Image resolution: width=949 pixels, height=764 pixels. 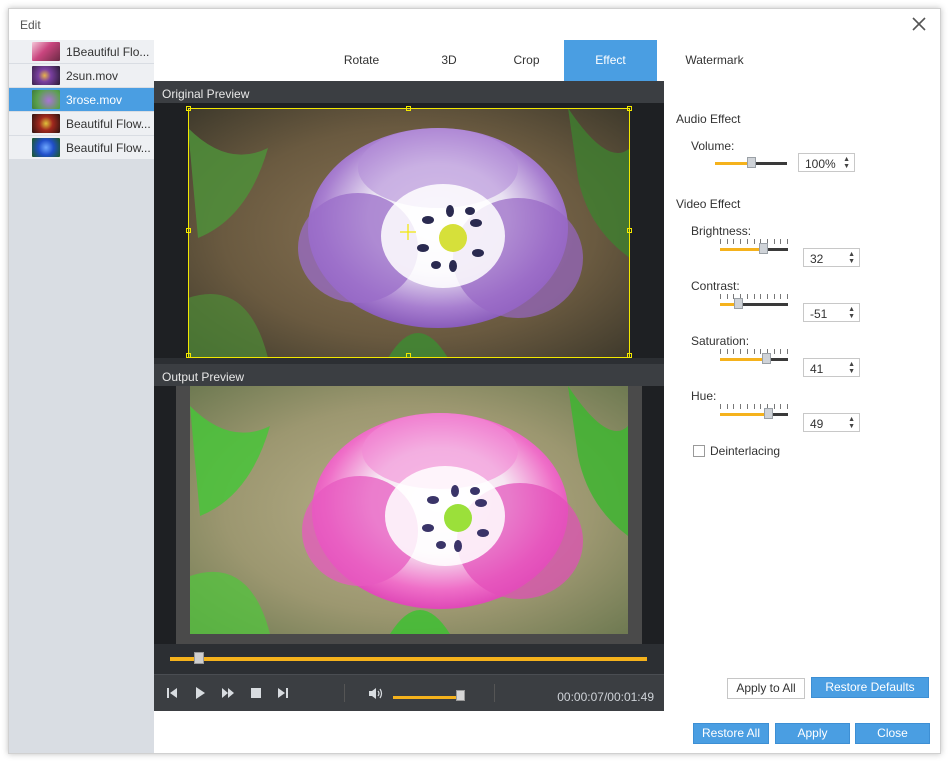 What do you see at coordinates (408, 659) in the screenshot?
I see `seek-bar` at bounding box center [408, 659].